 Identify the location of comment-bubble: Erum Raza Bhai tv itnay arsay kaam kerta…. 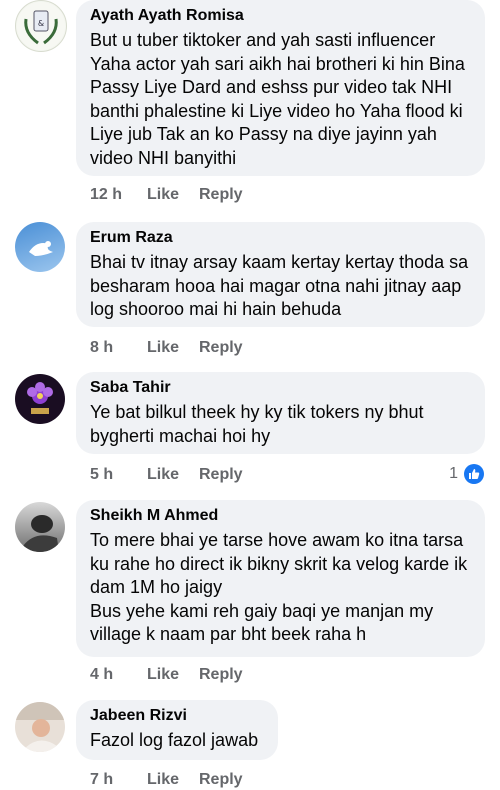
(280, 274).